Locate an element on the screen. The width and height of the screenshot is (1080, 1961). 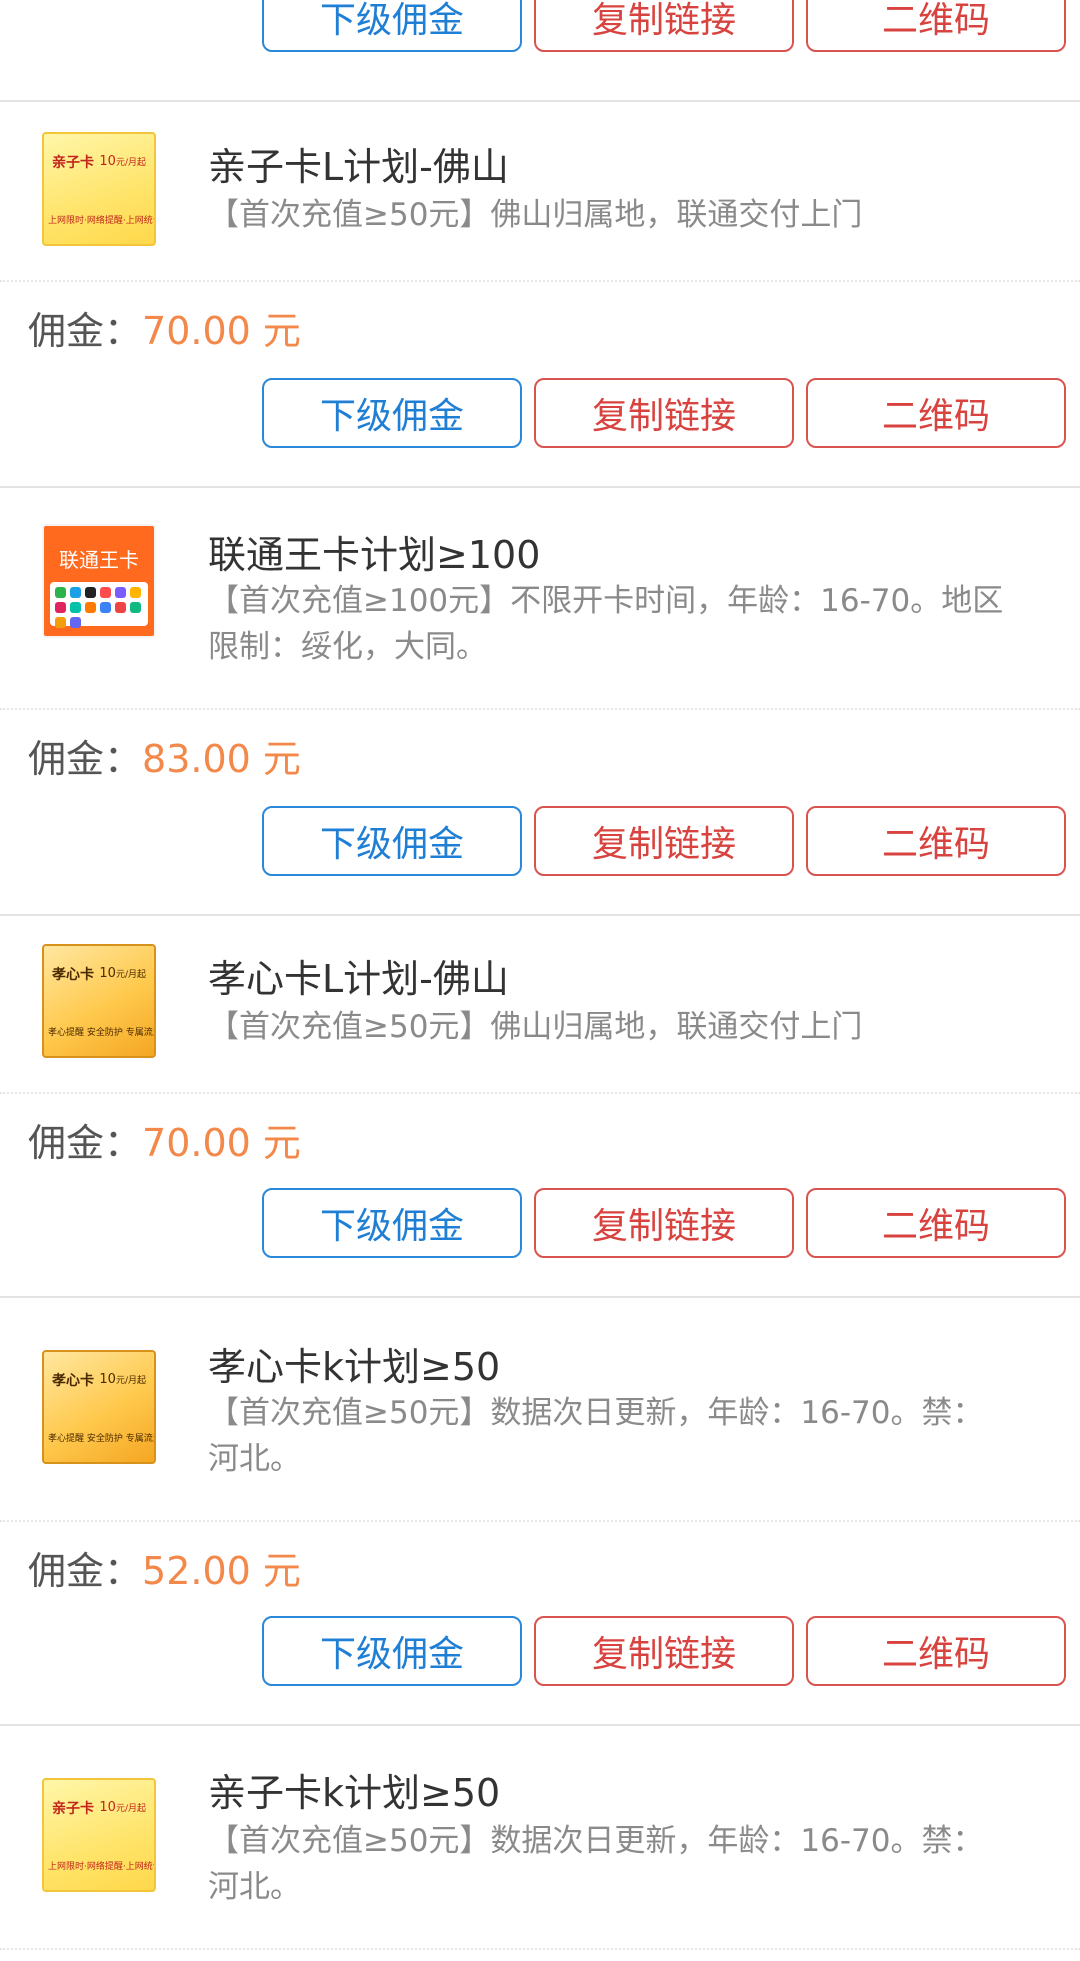
commission: 佣金：83.00 元 is located at coordinates (164, 755).